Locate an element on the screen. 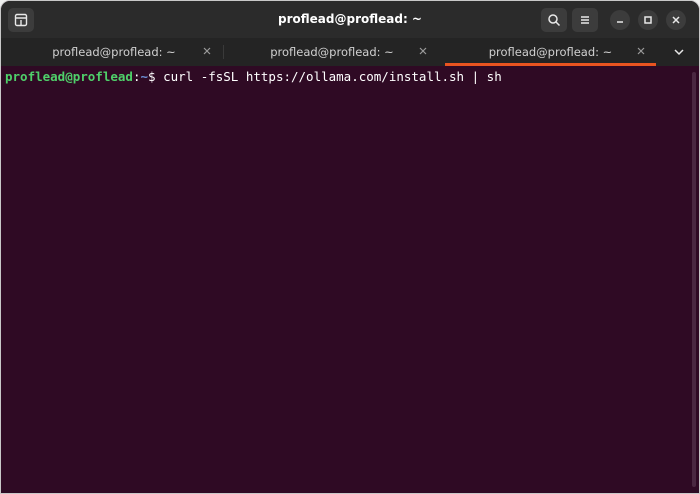 This screenshot has height=494, width=700. tab-separator is located at coordinates (223, 52).